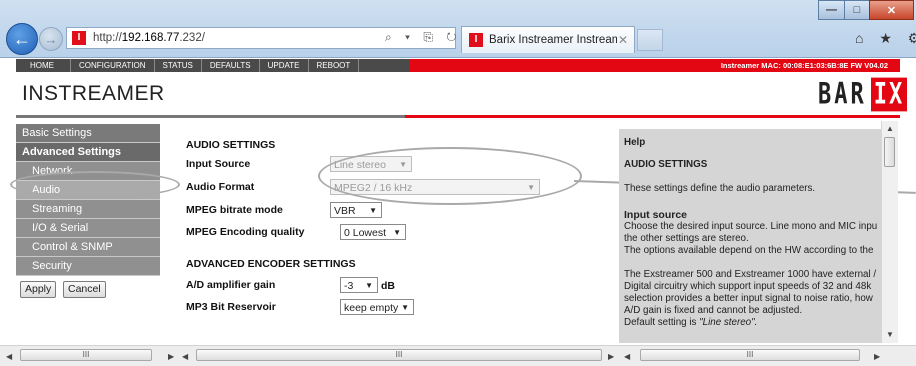 The height and width of the screenshot is (366, 916). Describe the element at coordinates (88, 152) in the screenshot. I see `sidebar-item-advanced-settings: Advanced Settings` at that location.